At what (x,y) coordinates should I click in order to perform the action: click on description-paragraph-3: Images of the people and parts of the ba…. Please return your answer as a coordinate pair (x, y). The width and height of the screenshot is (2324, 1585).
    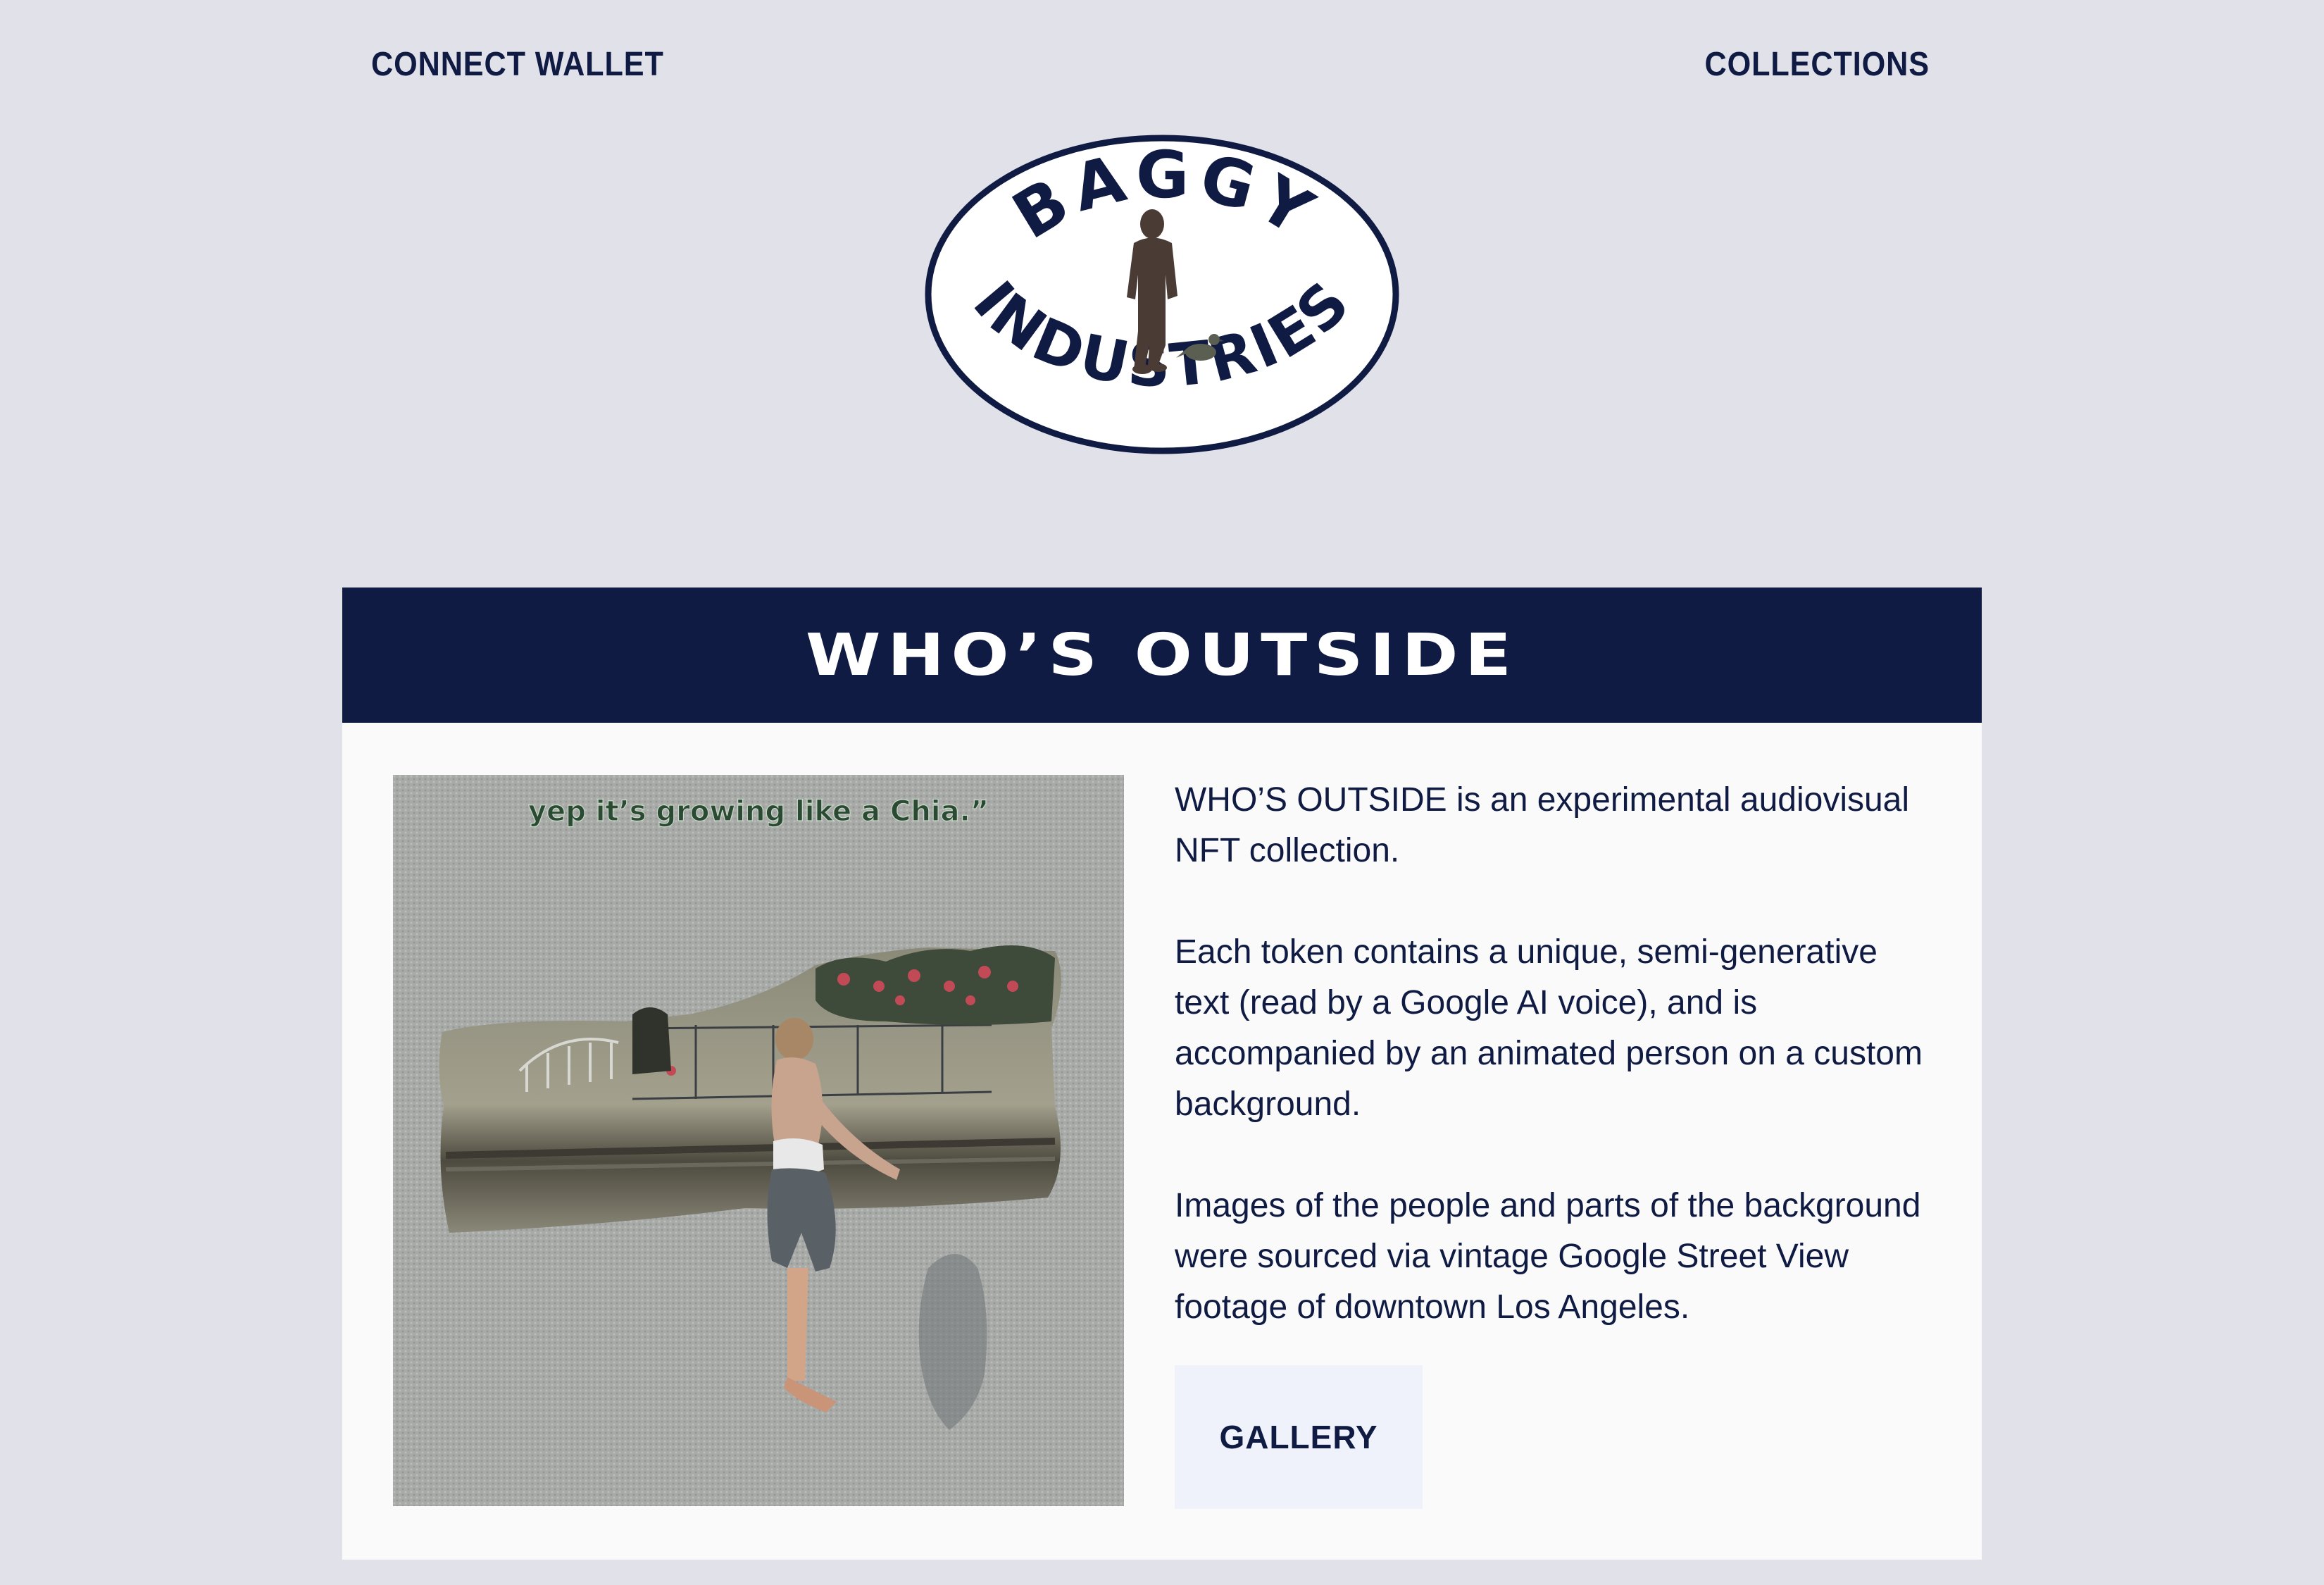
    Looking at the image, I should click on (1548, 1256).